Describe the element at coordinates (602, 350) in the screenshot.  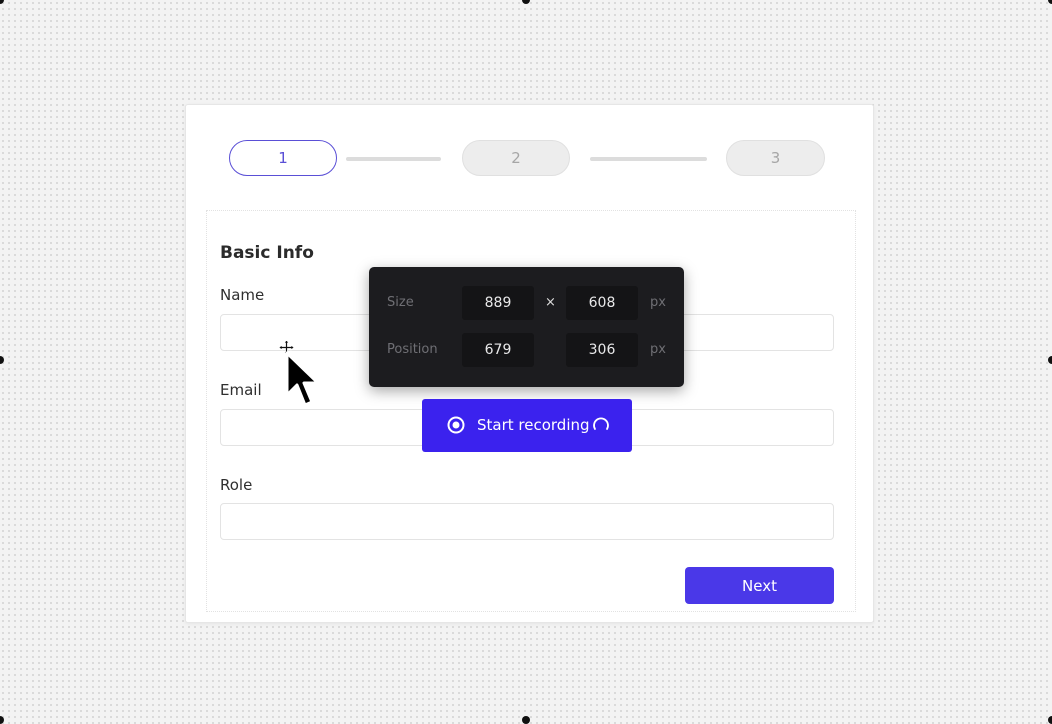
I see `y-field: 306` at that location.